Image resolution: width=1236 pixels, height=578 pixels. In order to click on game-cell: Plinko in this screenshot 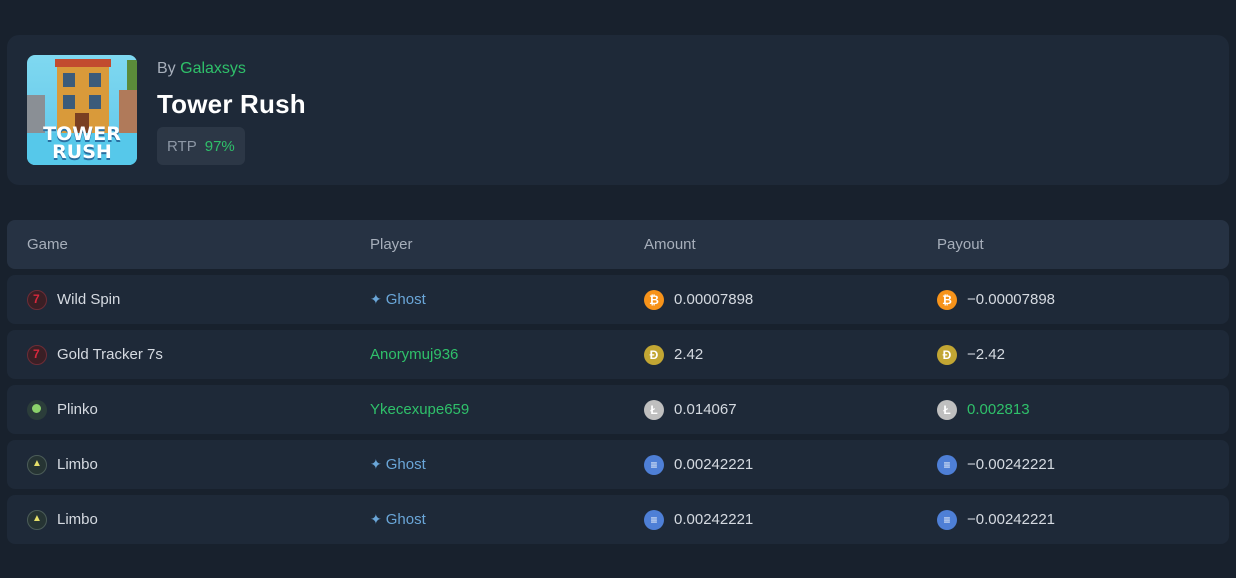, I will do `click(62, 409)`.